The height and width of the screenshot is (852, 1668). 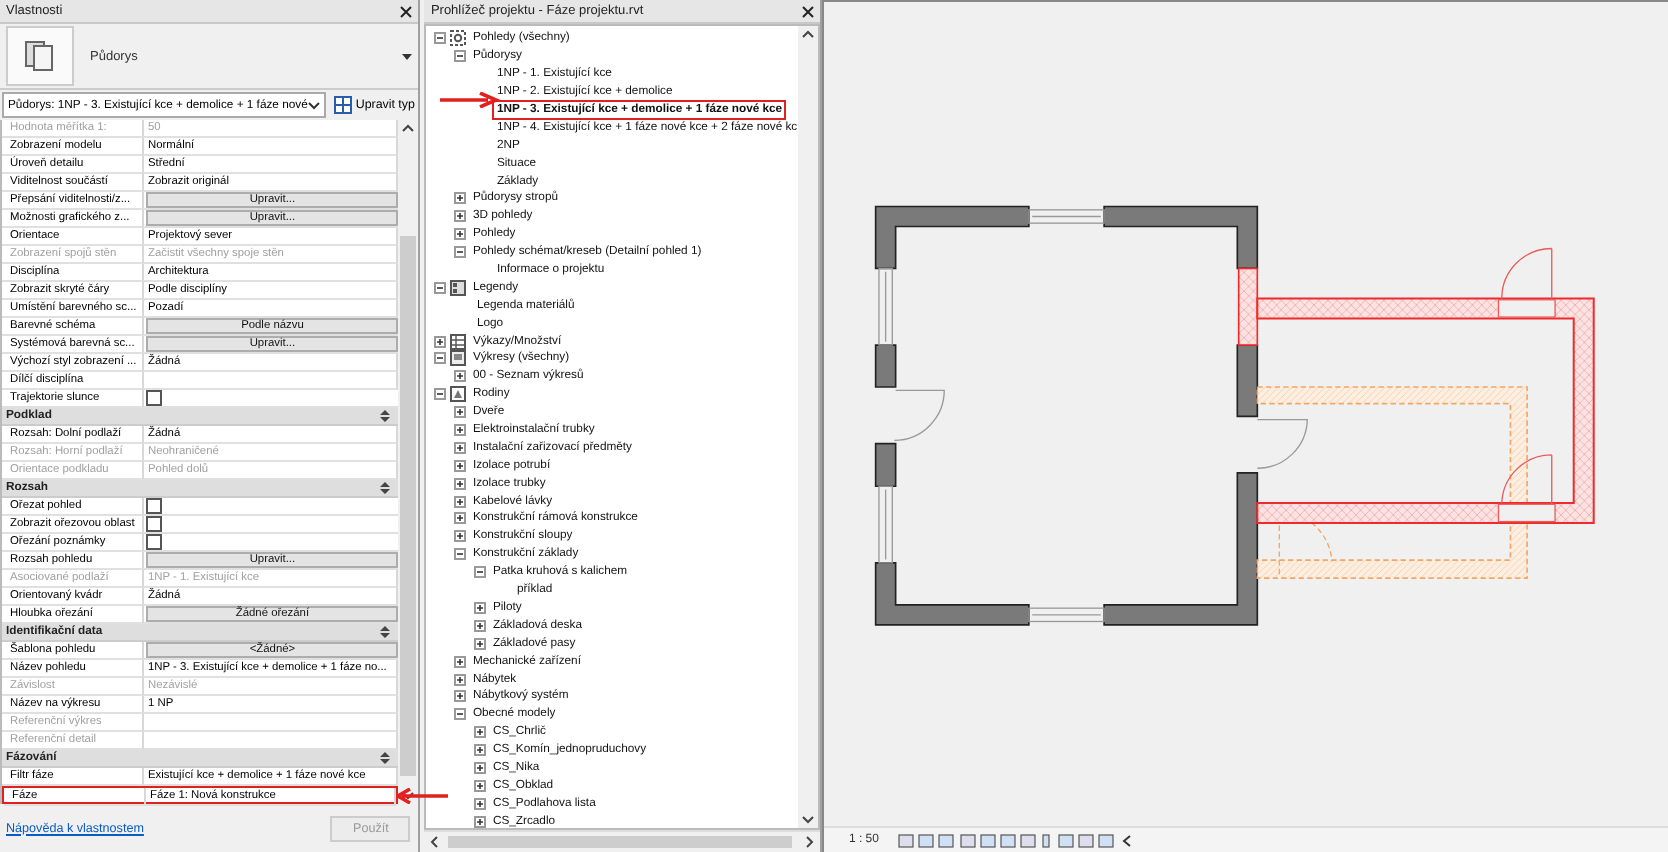 What do you see at coordinates (458, 341) in the screenshot?
I see `table-icon` at bounding box center [458, 341].